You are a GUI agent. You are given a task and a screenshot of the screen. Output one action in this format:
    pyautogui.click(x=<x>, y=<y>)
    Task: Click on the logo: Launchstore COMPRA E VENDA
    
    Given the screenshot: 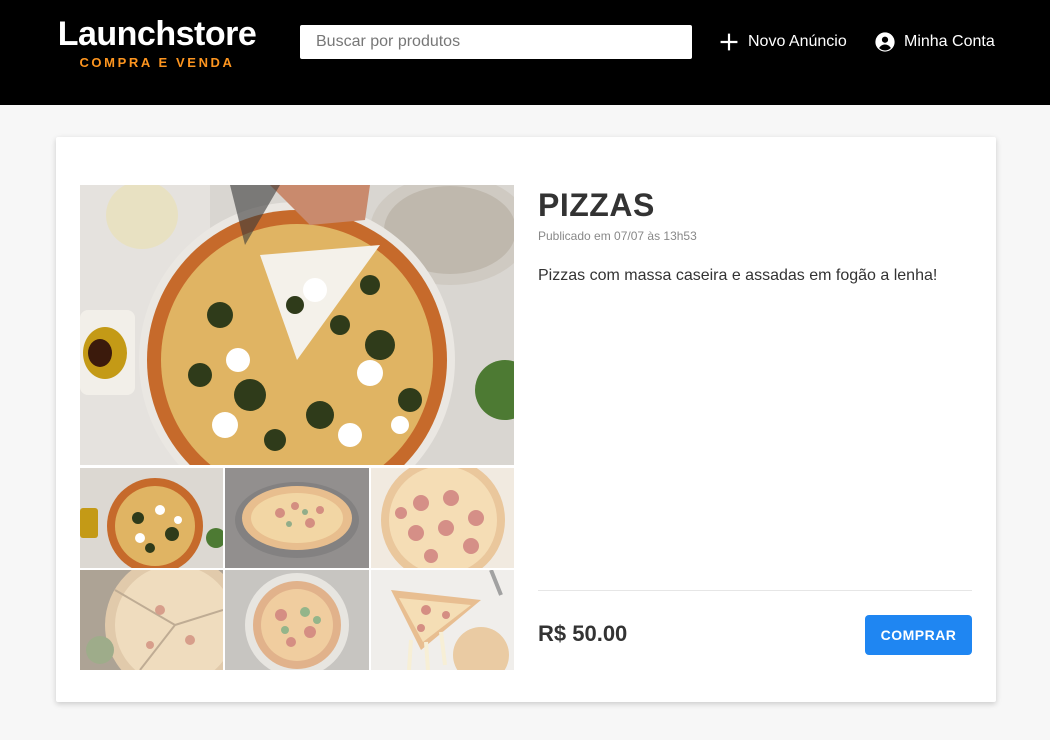 What is the action you would take?
    pyautogui.click(x=157, y=42)
    